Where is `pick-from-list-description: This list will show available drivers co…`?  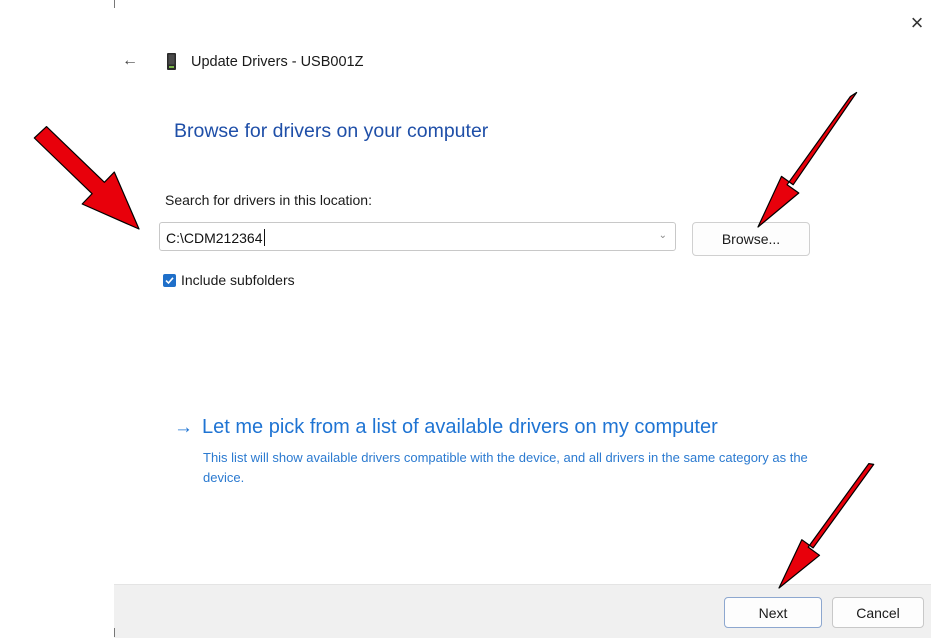
pick-from-list-description: This list will show available drivers co… is located at coordinates (505, 467).